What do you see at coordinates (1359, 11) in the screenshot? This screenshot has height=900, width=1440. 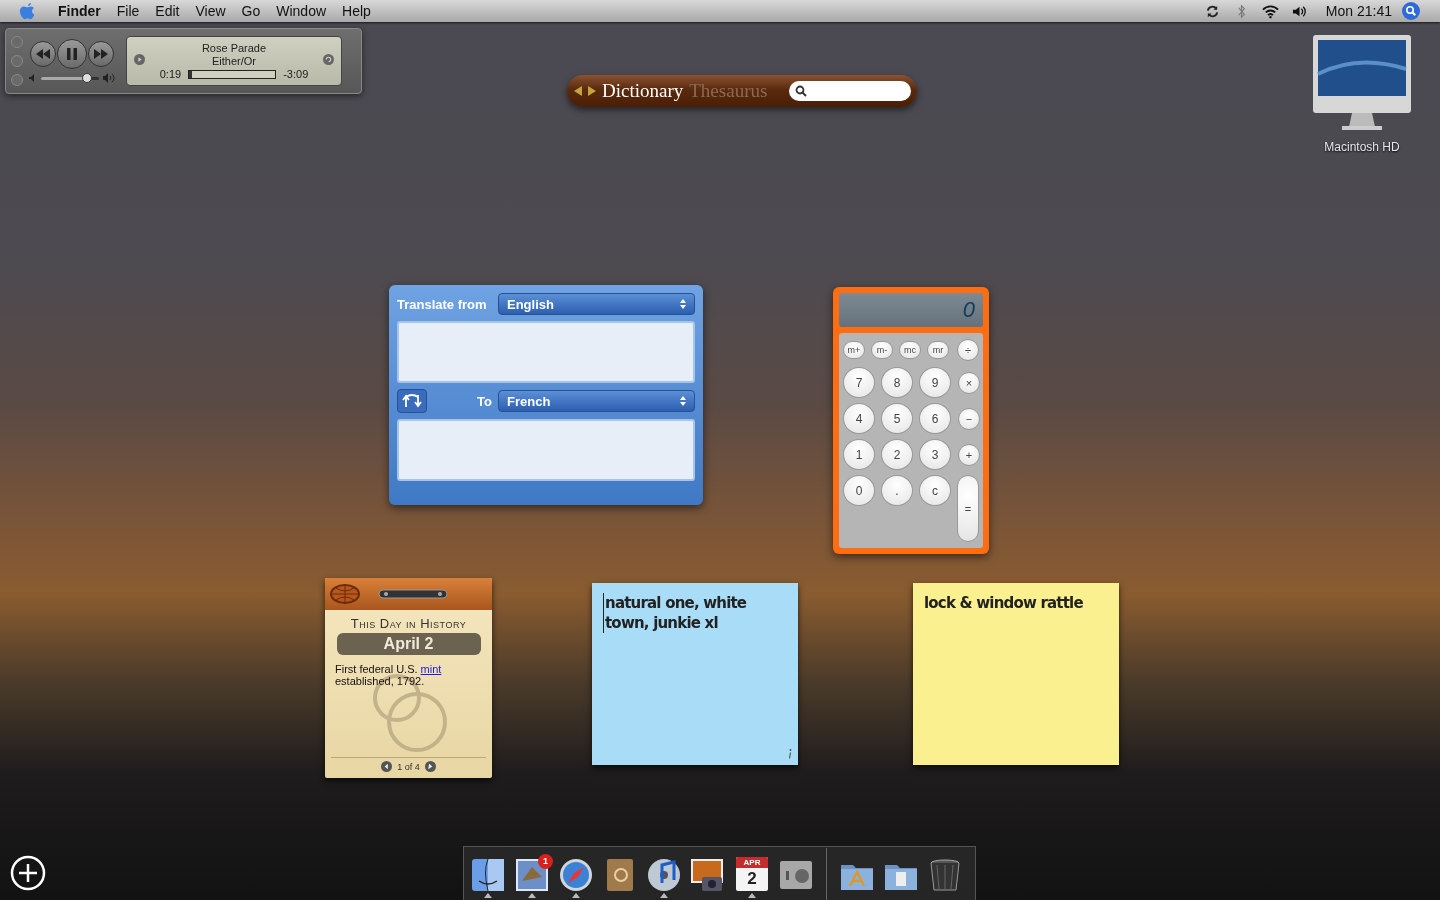 I see `menu-clock: Mon 21:41` at bounding box center [1359, 11].